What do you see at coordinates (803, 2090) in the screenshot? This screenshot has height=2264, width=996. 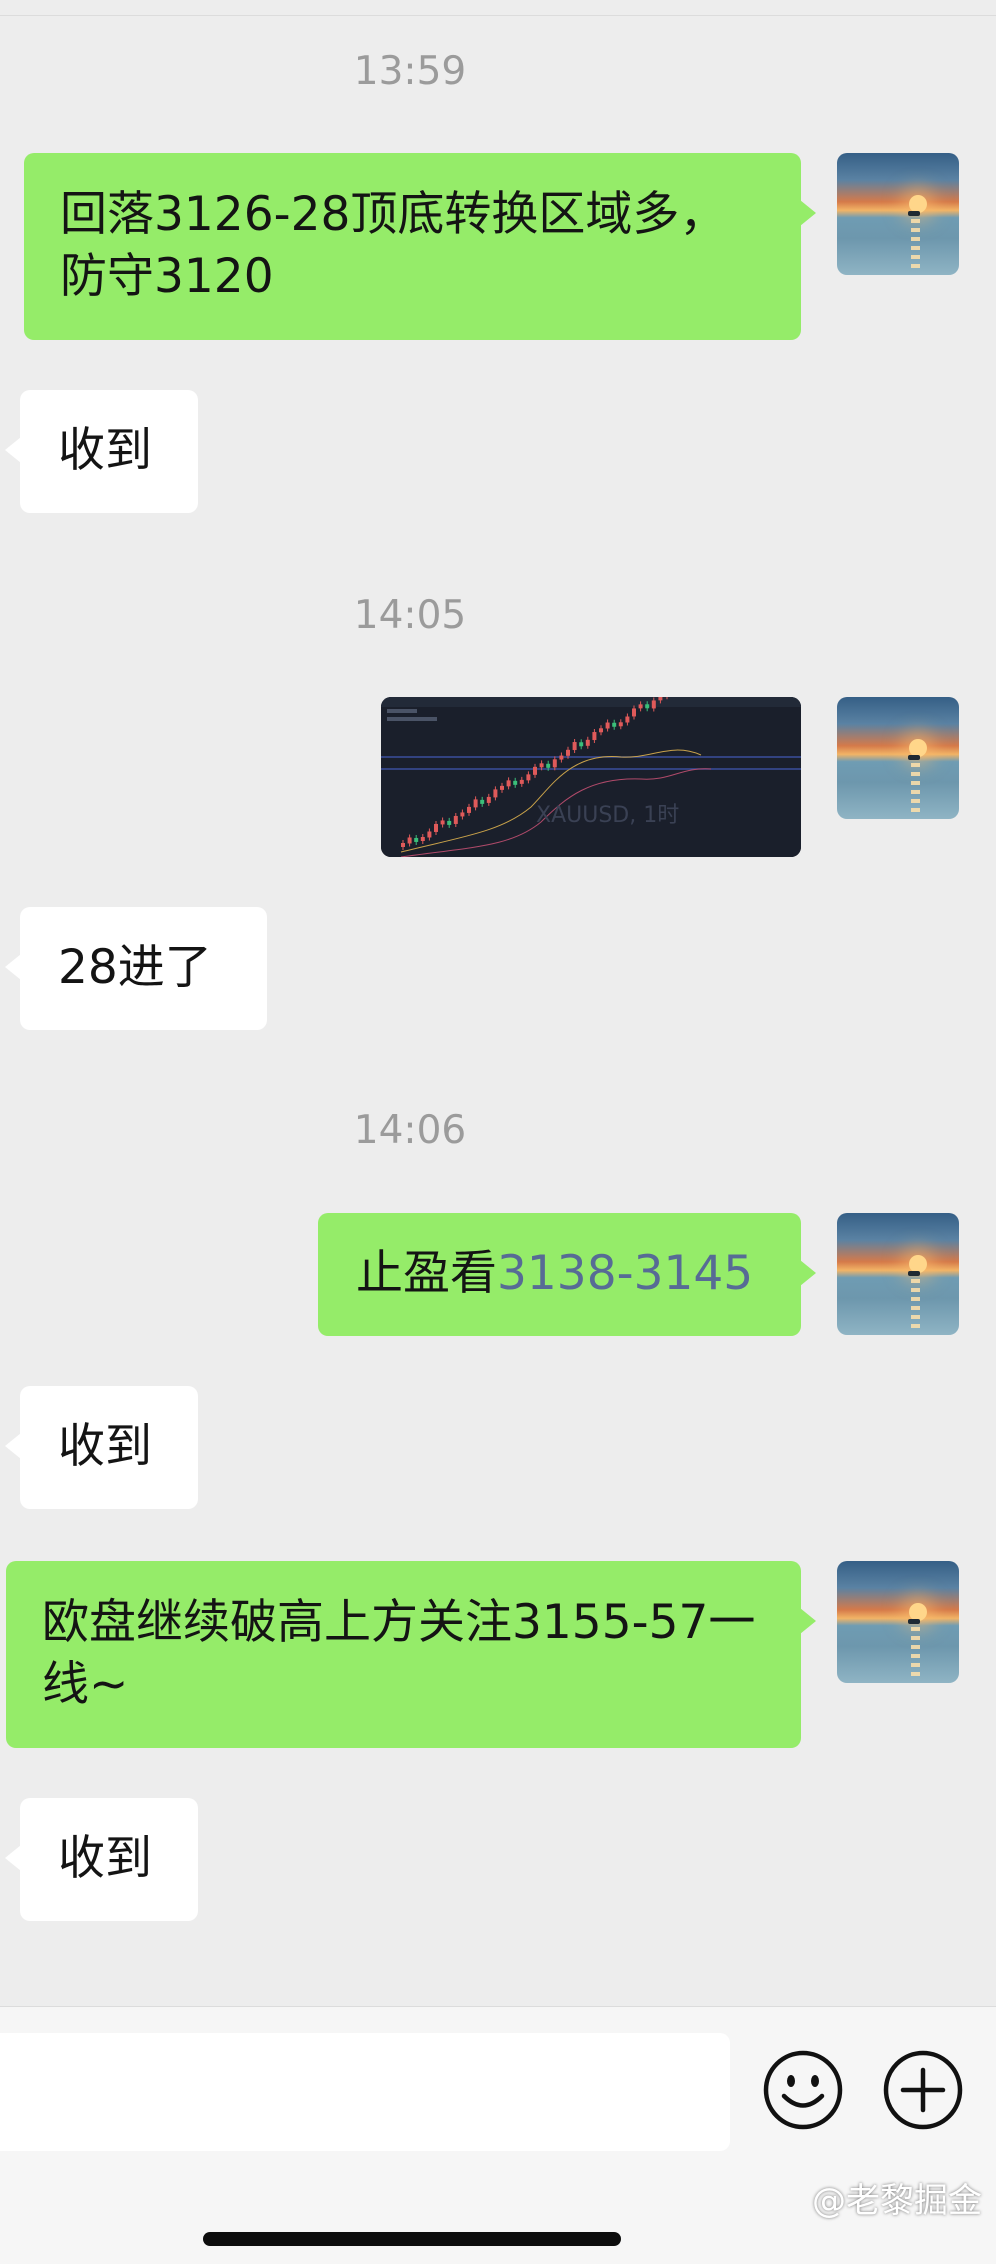 I see `smiley-face-icon` at bounding box center [803, 2090].